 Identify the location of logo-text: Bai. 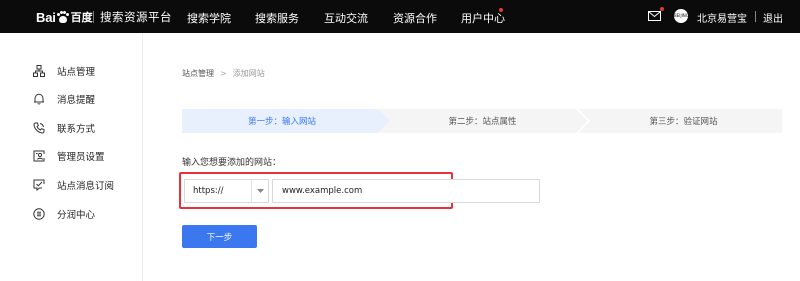
(46, 17).